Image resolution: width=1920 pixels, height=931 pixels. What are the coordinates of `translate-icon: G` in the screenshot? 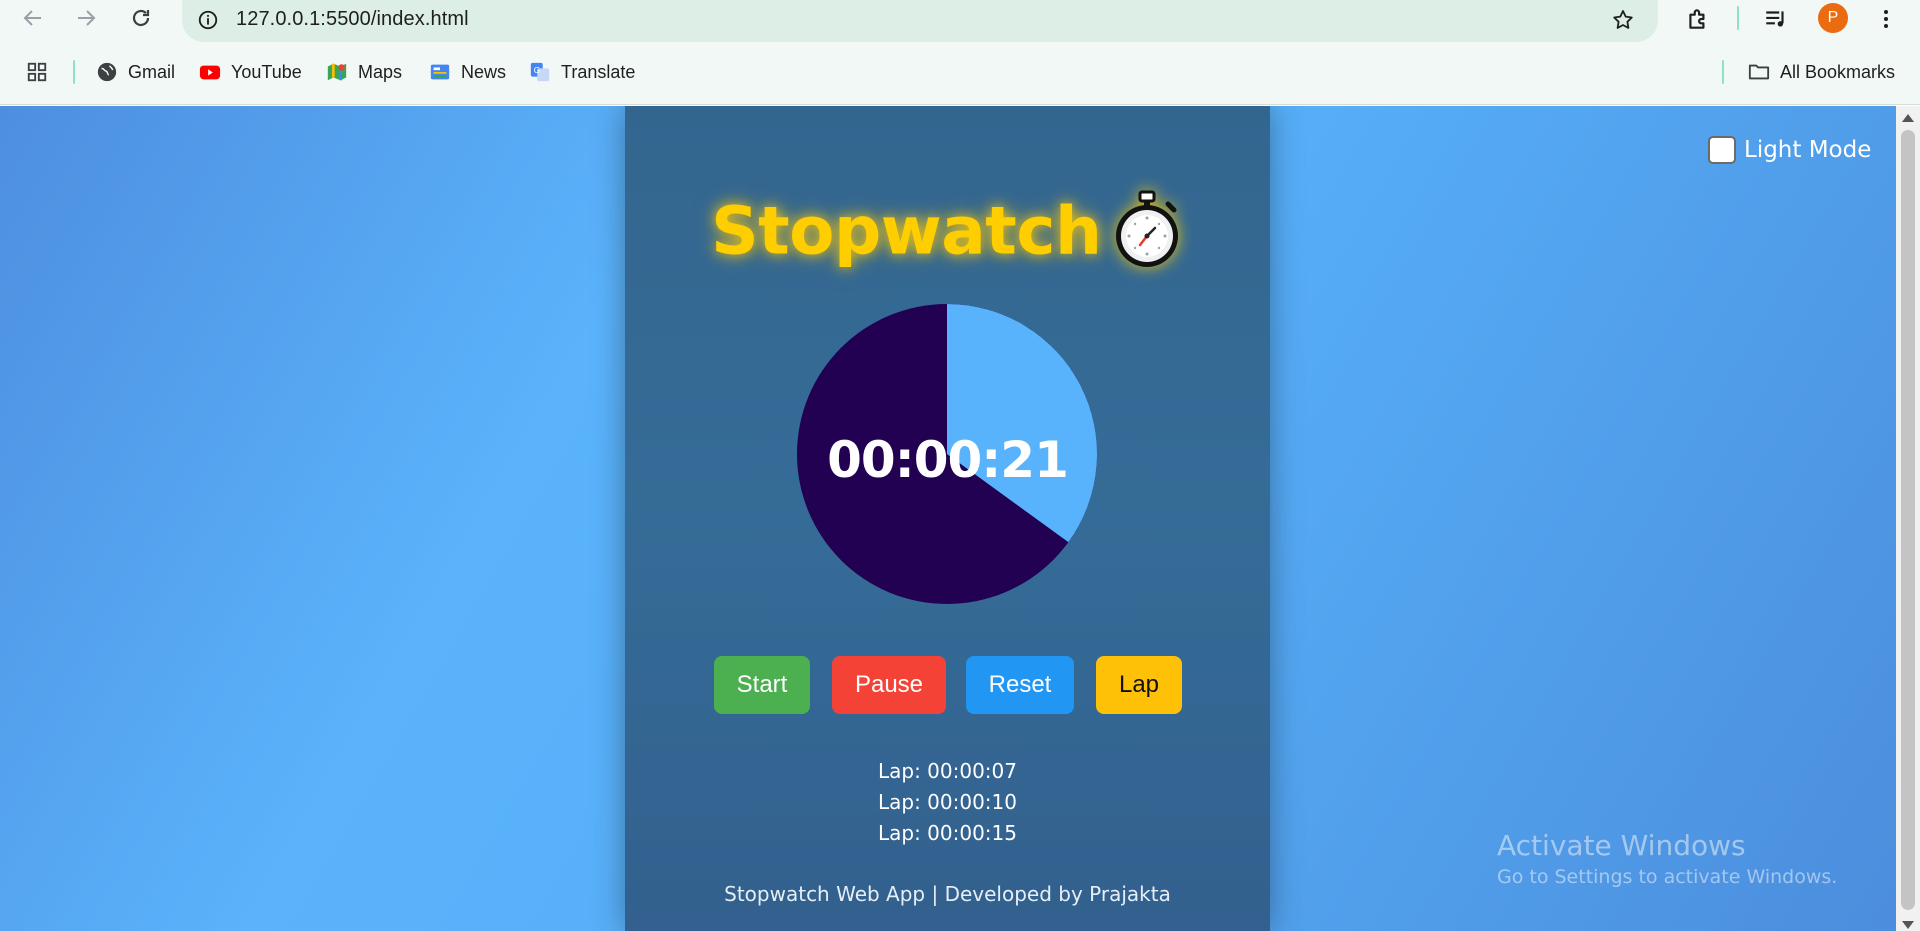 It's located at (540, 72).